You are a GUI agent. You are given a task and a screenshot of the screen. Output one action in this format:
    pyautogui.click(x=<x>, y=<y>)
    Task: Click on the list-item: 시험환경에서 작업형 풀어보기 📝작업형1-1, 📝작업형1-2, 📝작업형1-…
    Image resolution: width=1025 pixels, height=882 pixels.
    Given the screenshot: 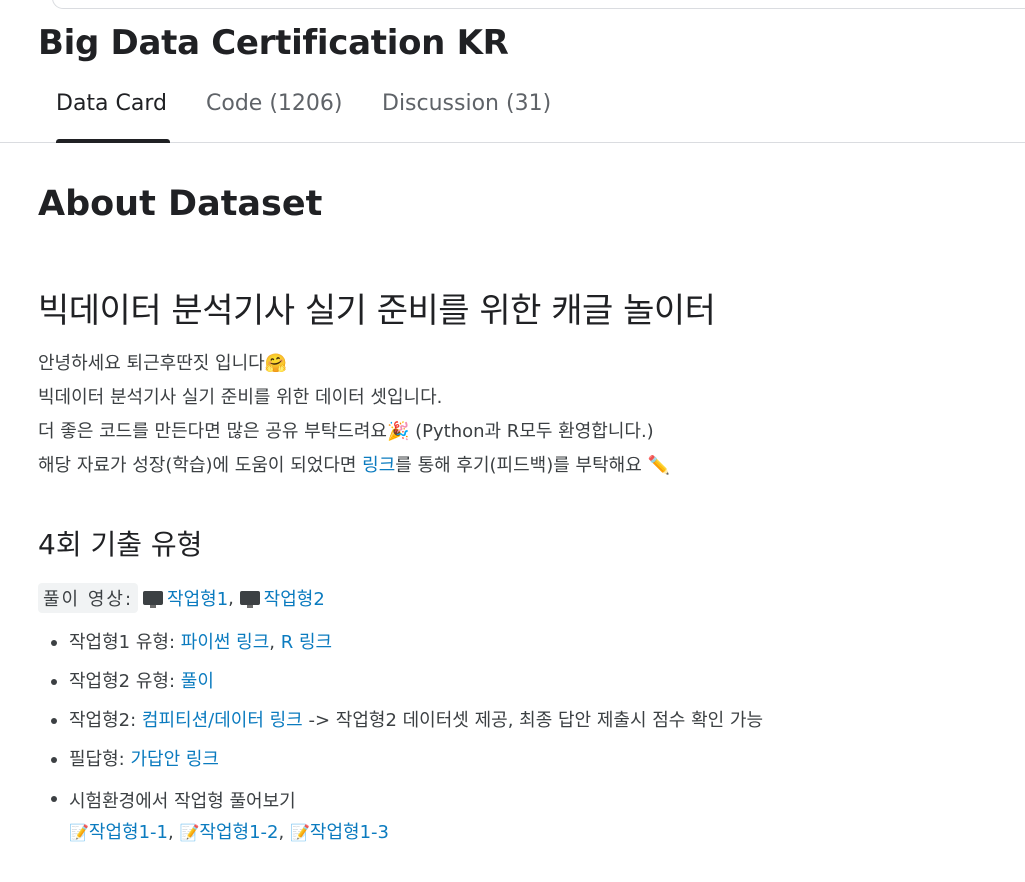 What is the action you would take?
    pyautogui.click(x=406, y=817)
    